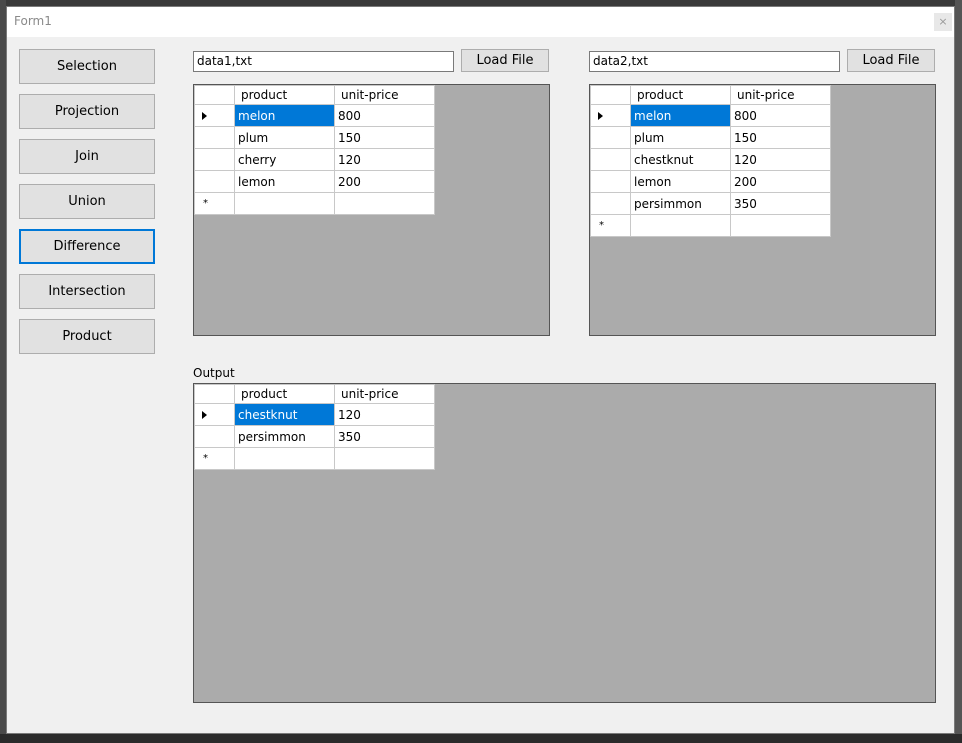 The image size is (962, 743). Describe the element at coordinates (943, 22) in the screenshot. I see `close-icon: ×` at that location.